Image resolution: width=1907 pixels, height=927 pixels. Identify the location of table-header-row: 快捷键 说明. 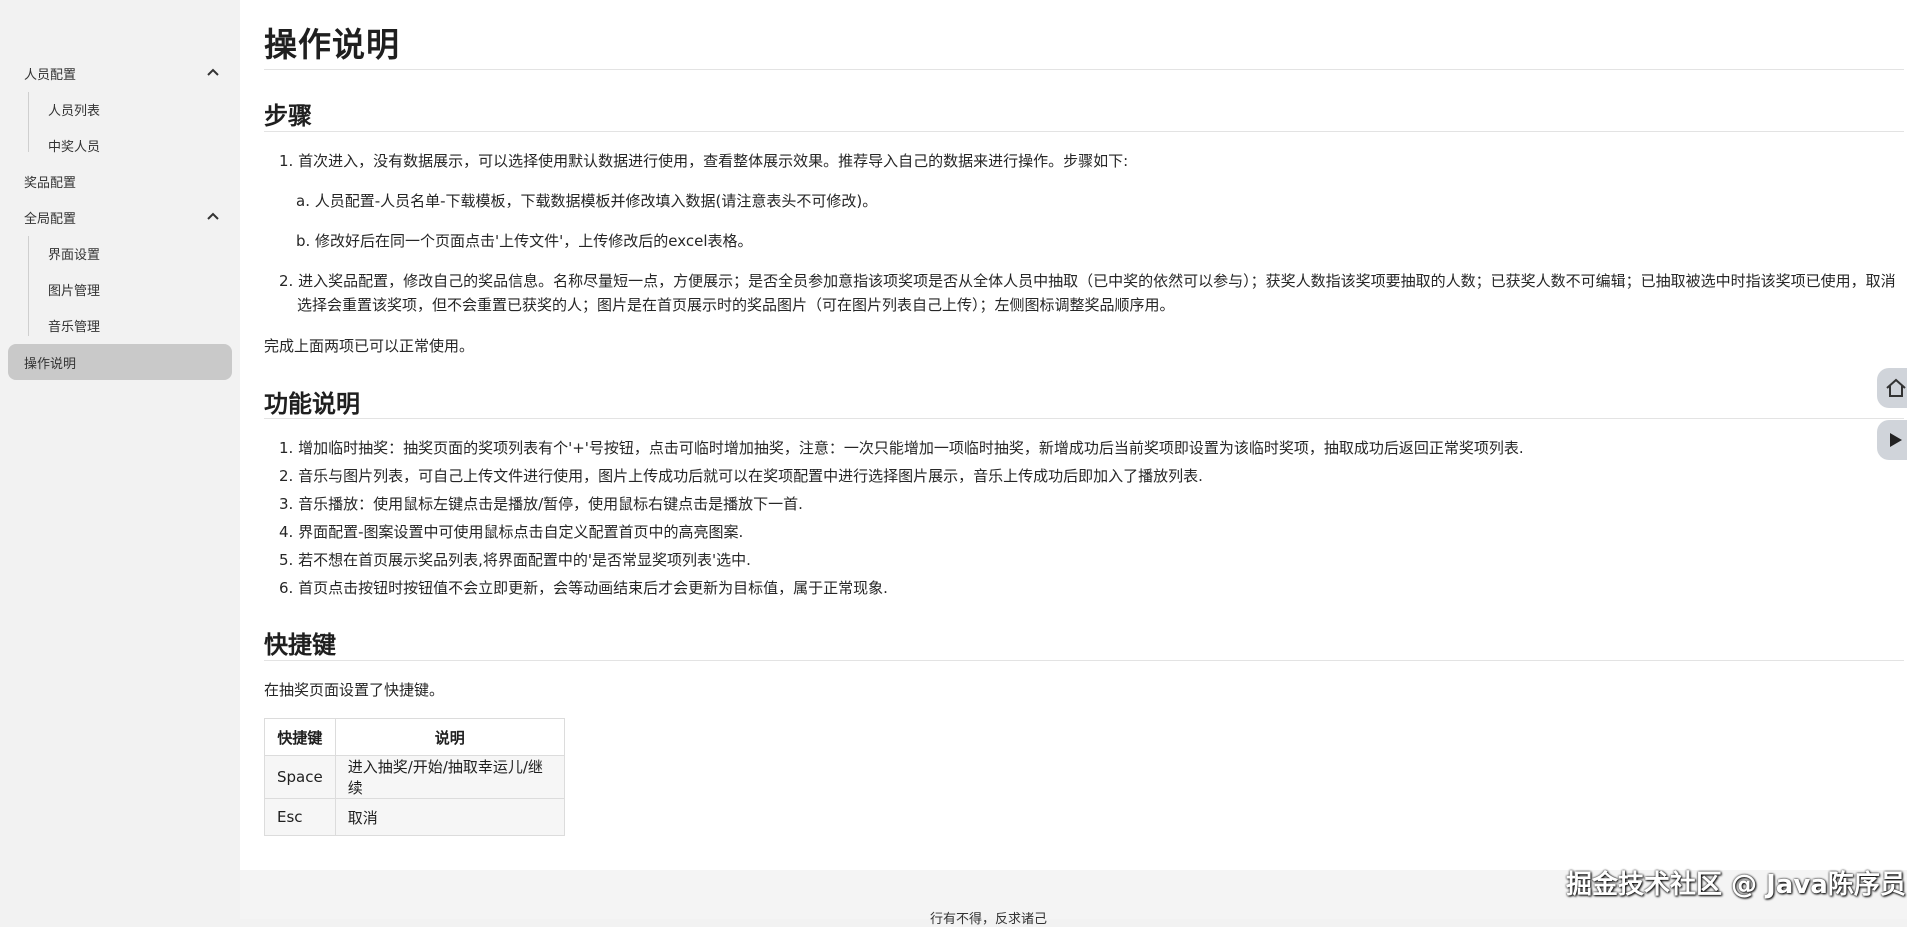
(414, 737).